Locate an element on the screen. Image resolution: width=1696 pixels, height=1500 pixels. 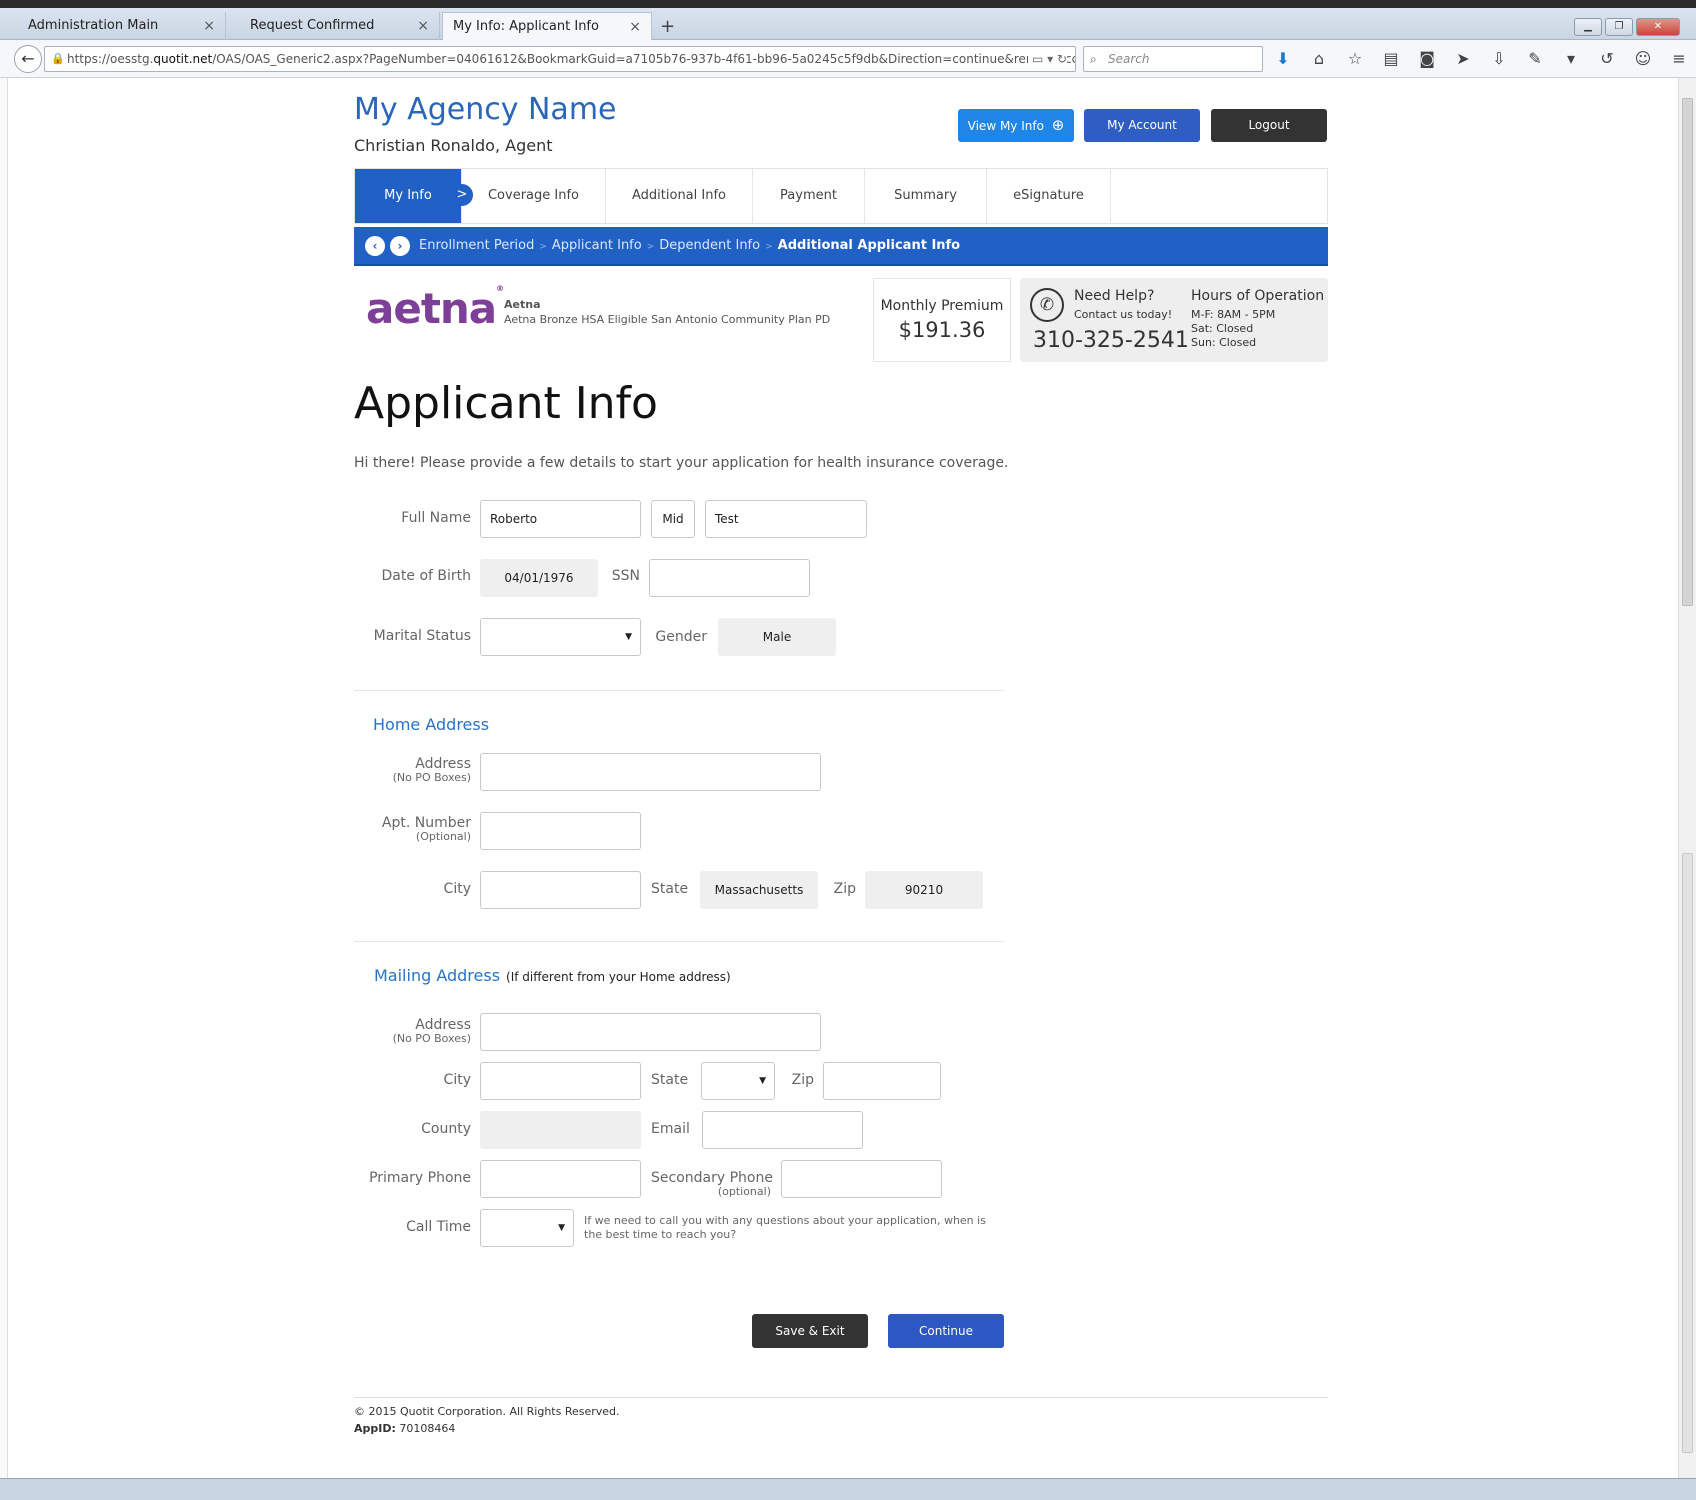
my-account-button: My Account is located at coordinates (1142, 125).